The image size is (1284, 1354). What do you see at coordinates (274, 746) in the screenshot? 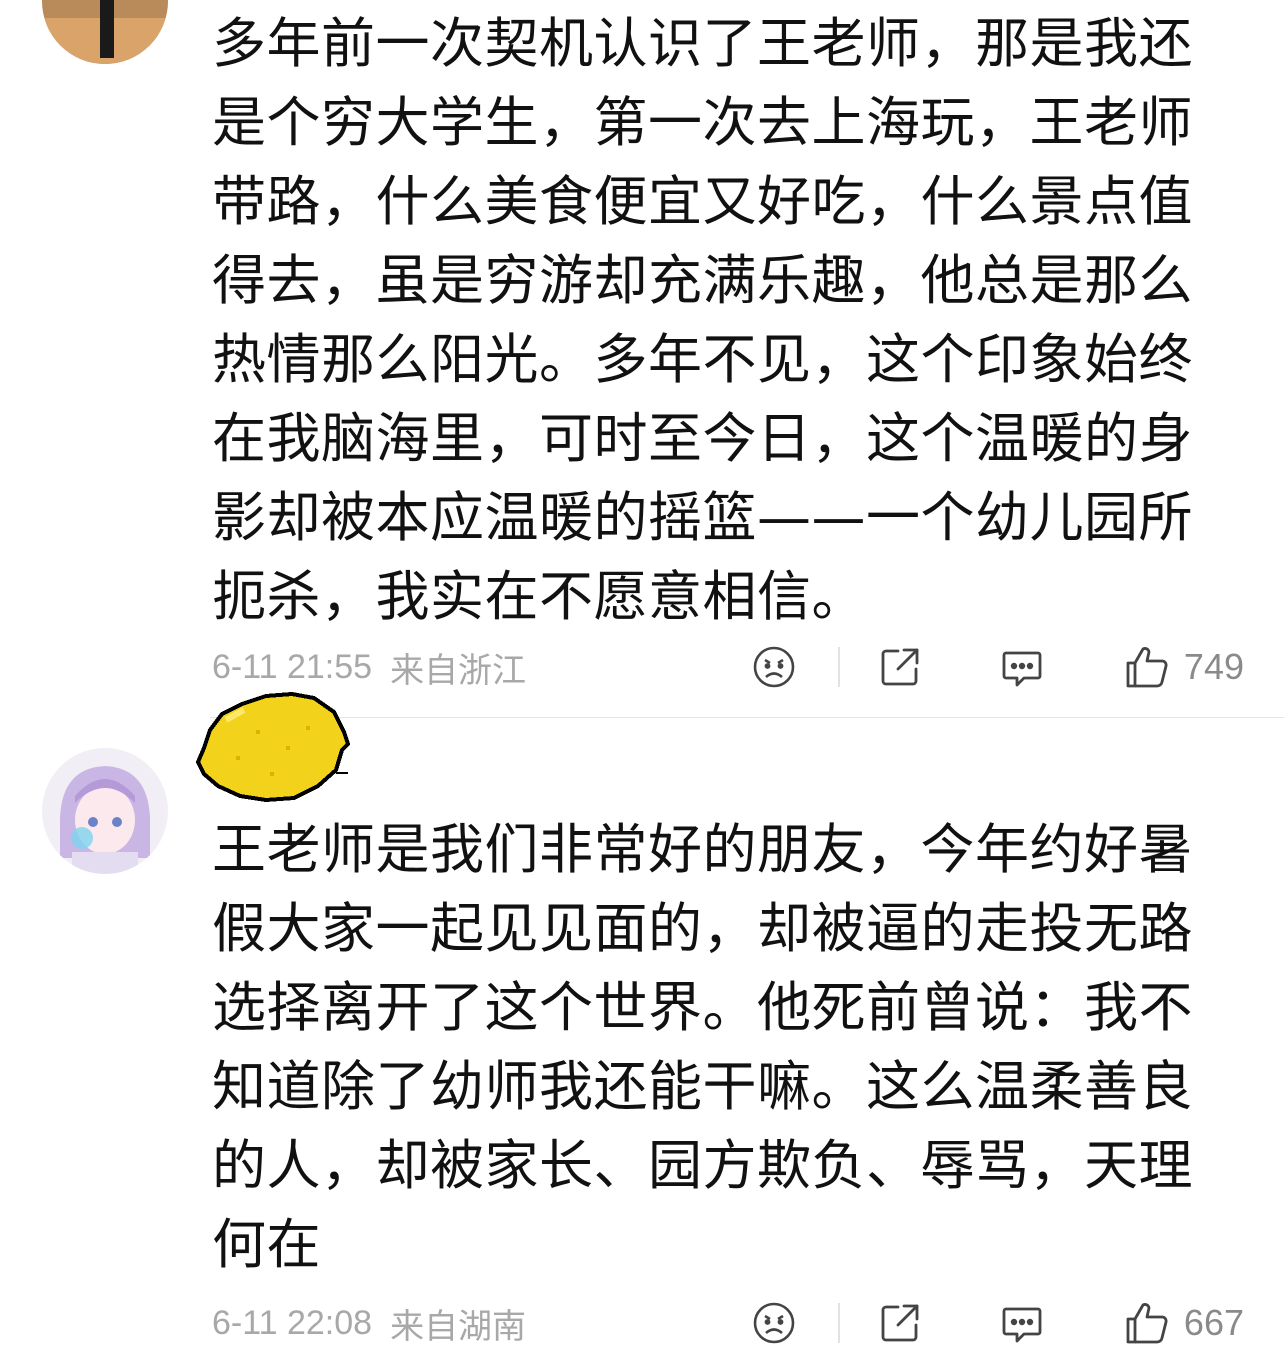
I see `lemon-badge-icon` at bounding box center [274, 746].